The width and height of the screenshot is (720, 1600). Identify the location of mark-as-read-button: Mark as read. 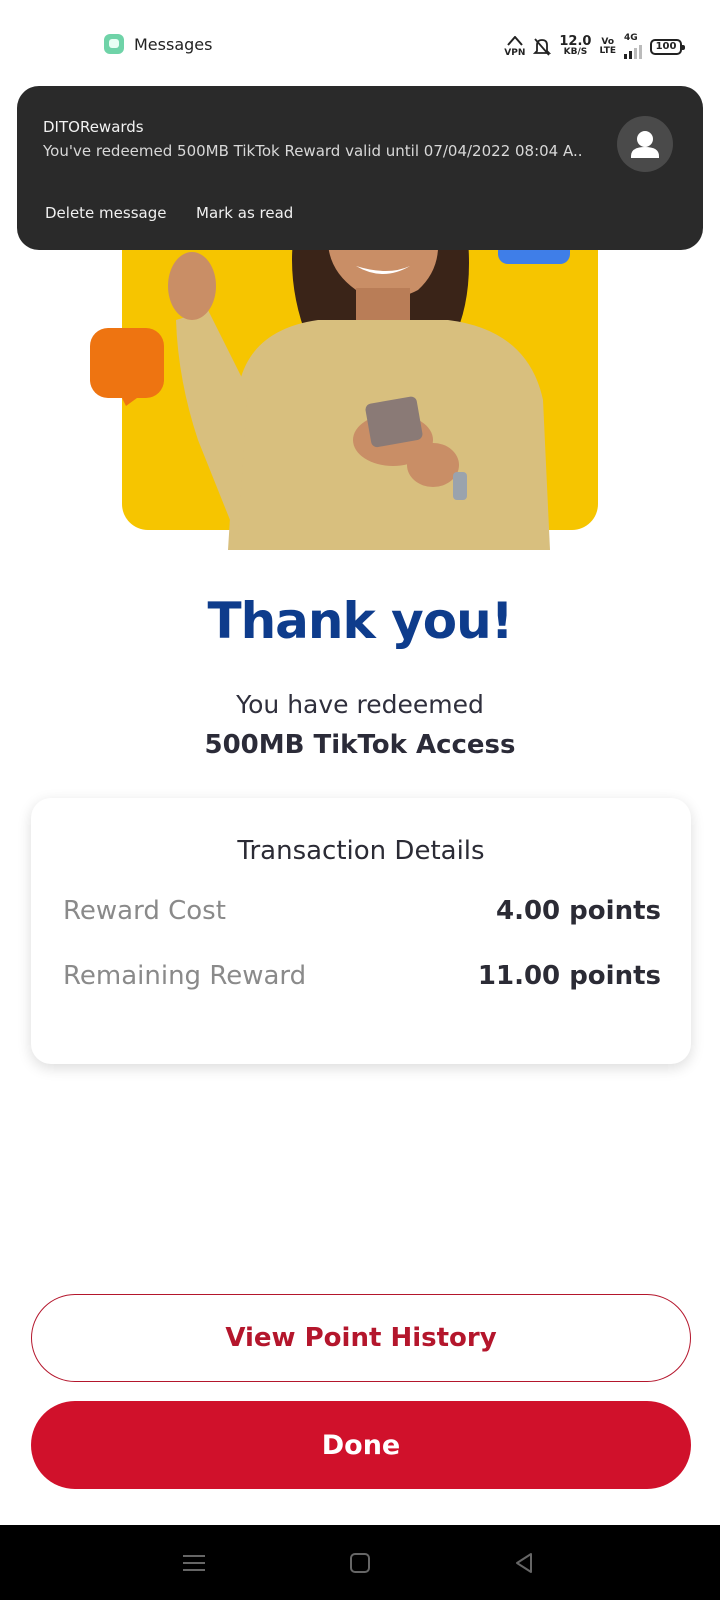
(244, 213).